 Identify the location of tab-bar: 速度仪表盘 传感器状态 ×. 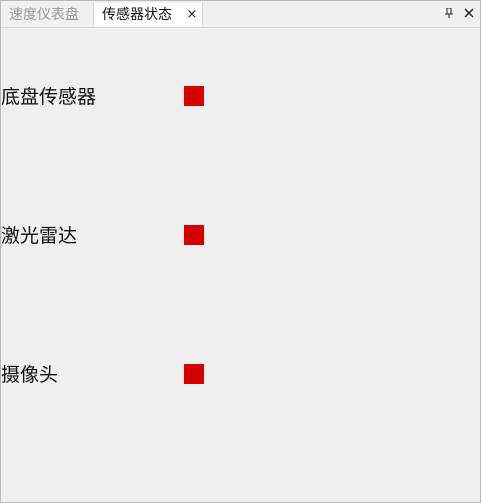
(240, 14).